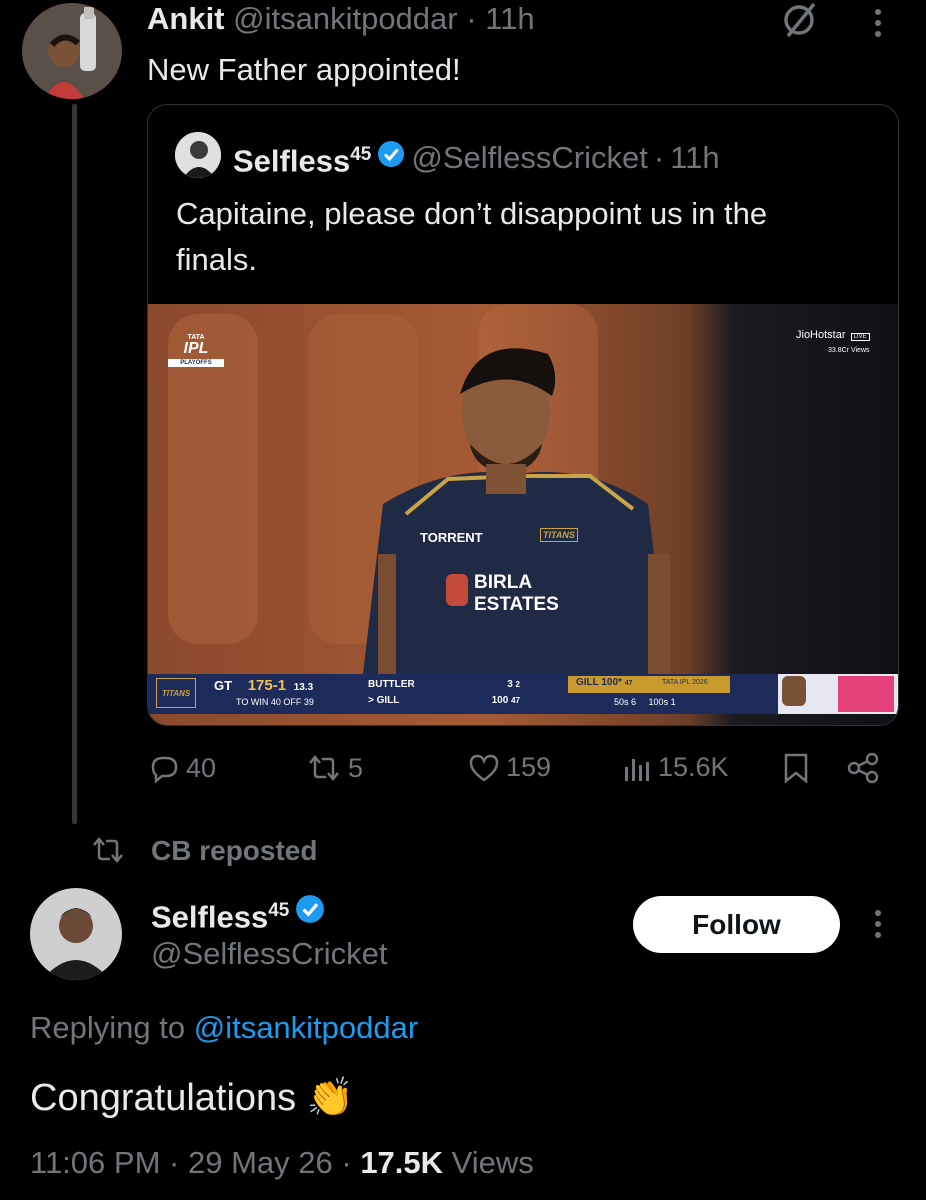  I want to click on logo-text: IPL, so click(196, 348).